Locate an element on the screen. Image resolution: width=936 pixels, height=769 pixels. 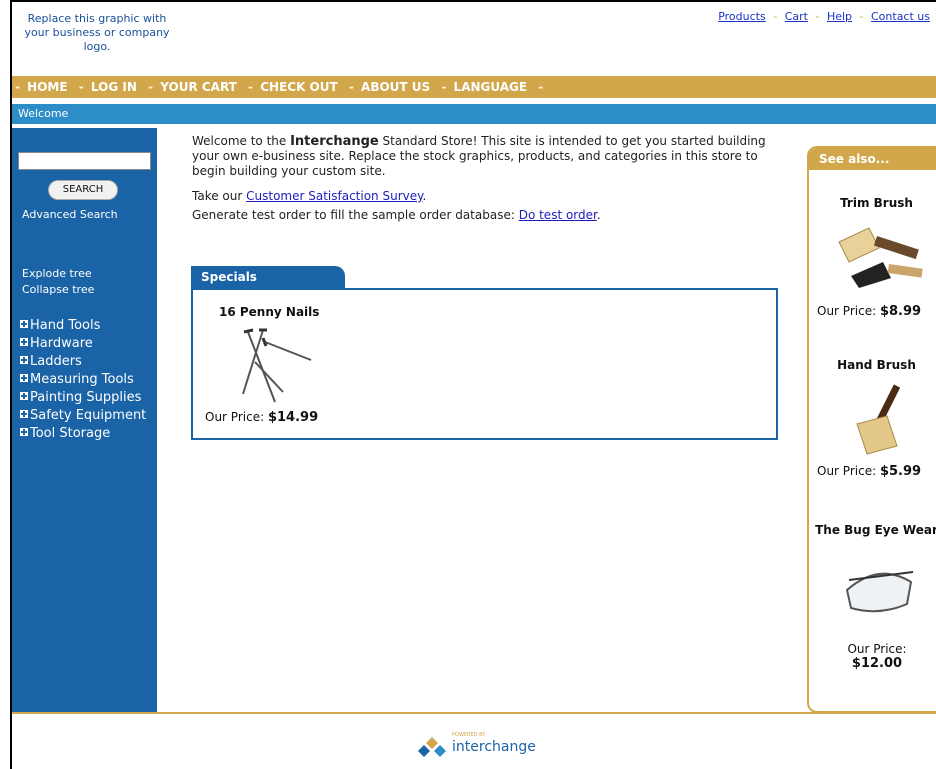
top-links: Products - Cart - Help - Contact us is located at coordinates (824, 16).